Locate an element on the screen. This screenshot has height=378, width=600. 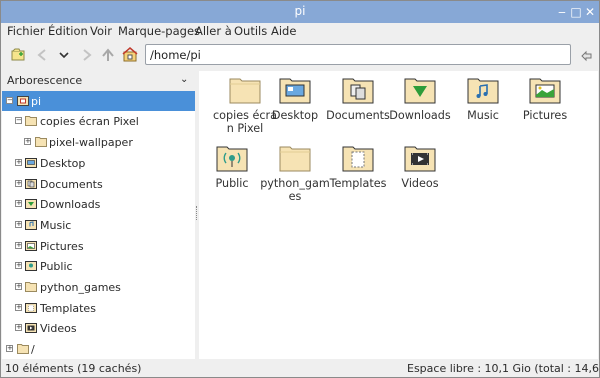
tree-item-pictures: + Pictures is located at coordinates (98, 246).